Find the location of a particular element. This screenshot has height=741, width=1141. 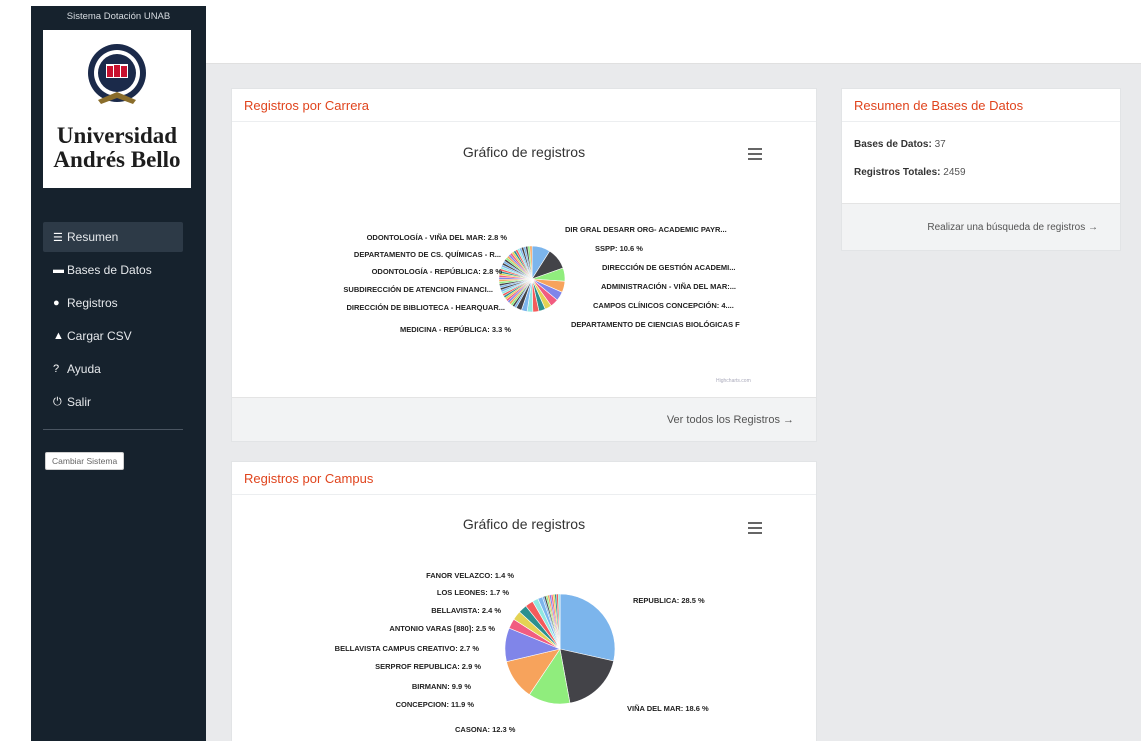

pie-label: BIRMANN: 9.9 % is located at coordinates (441, 686).